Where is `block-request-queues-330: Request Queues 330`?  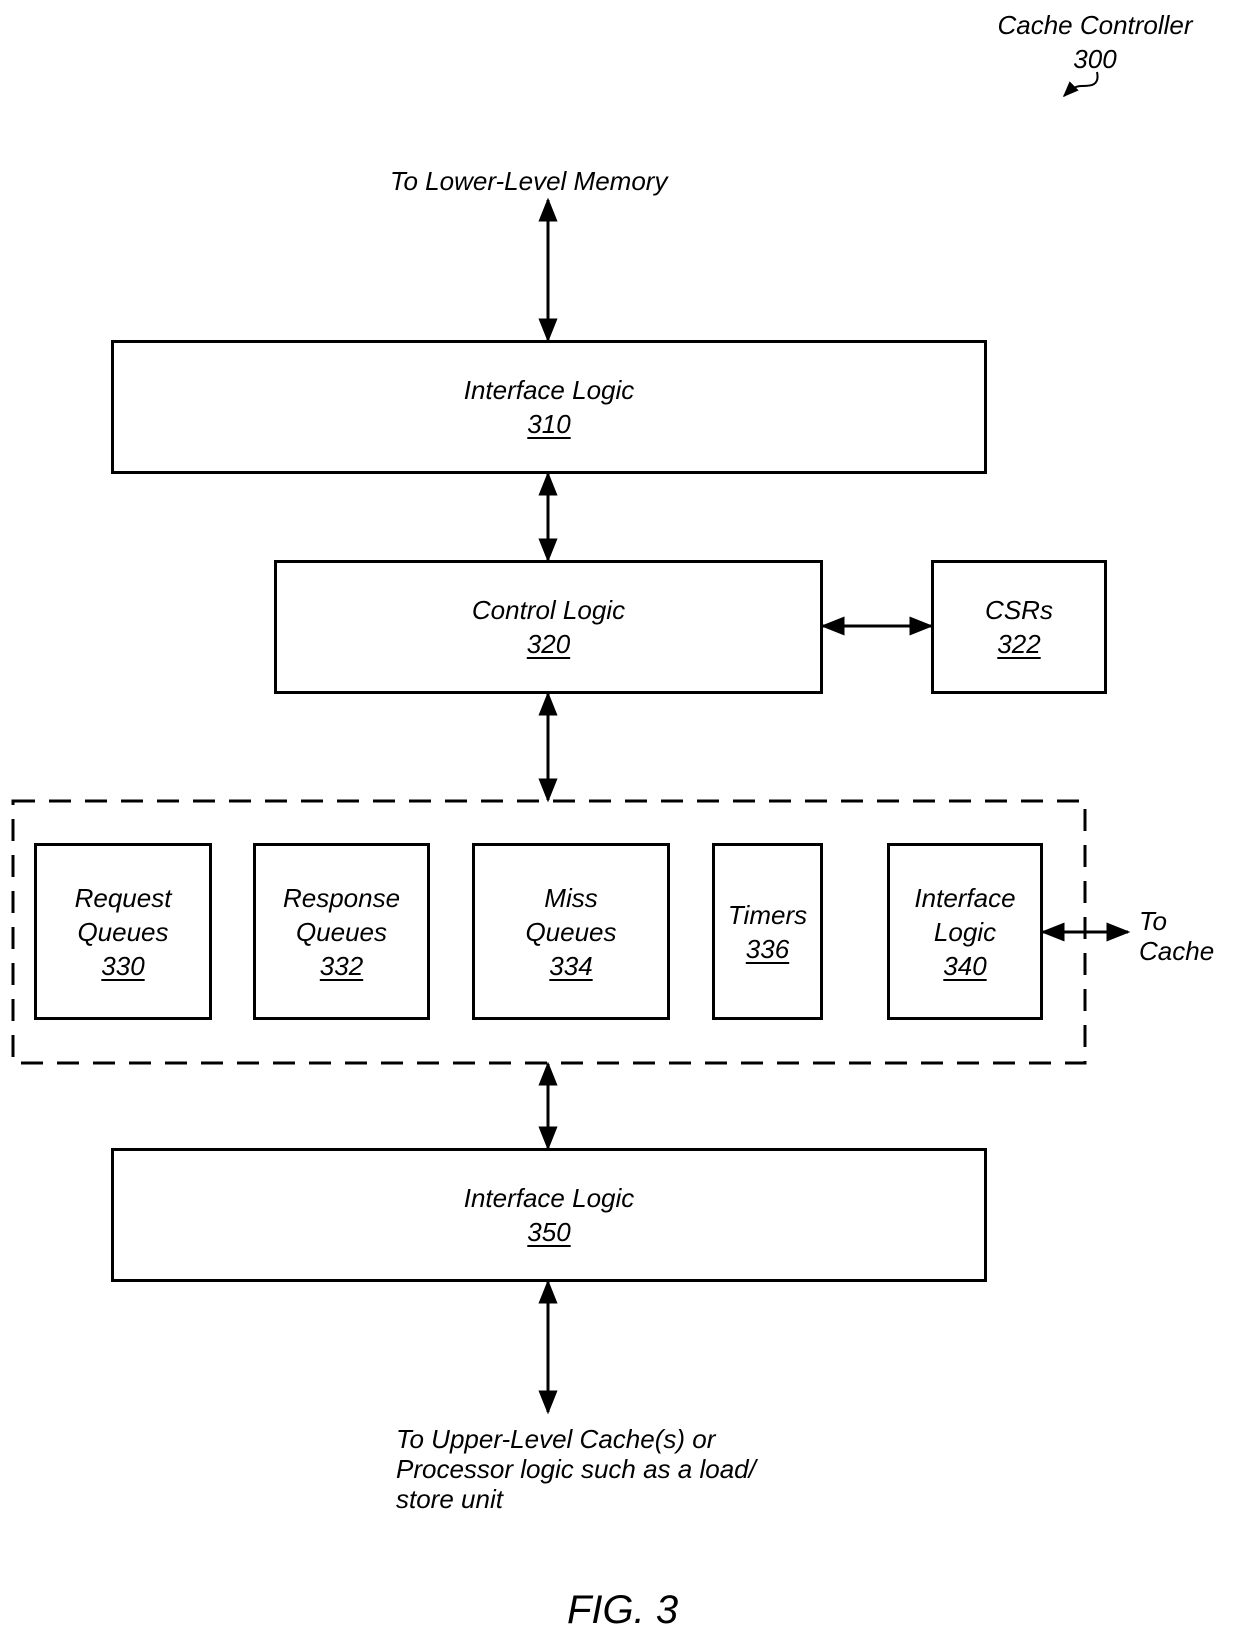
block-request-queues-330: Request Queues 330 is located at coordinates (123, 931).